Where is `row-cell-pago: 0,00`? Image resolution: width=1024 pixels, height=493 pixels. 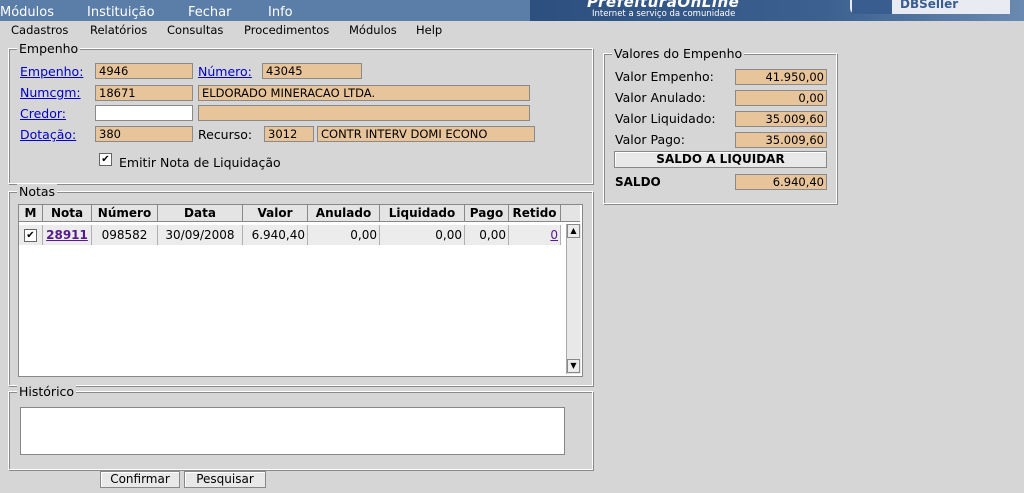 row-cell-pago: 0,00 is located at coordinates (487, 235).